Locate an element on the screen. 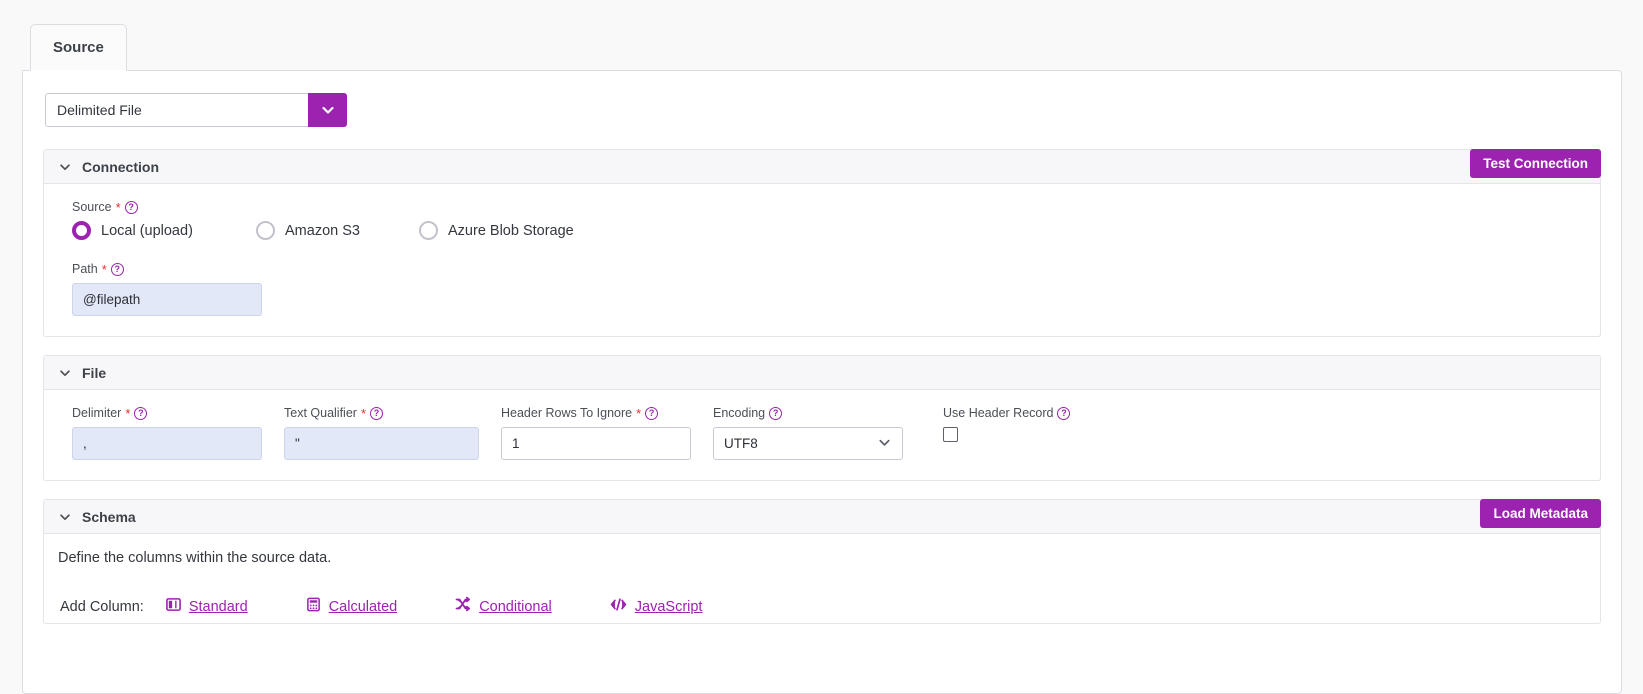 The height and width of the screenshot is (694, 1643). add-column-conditional-link: Conditional is located at coordinates (503, 606).